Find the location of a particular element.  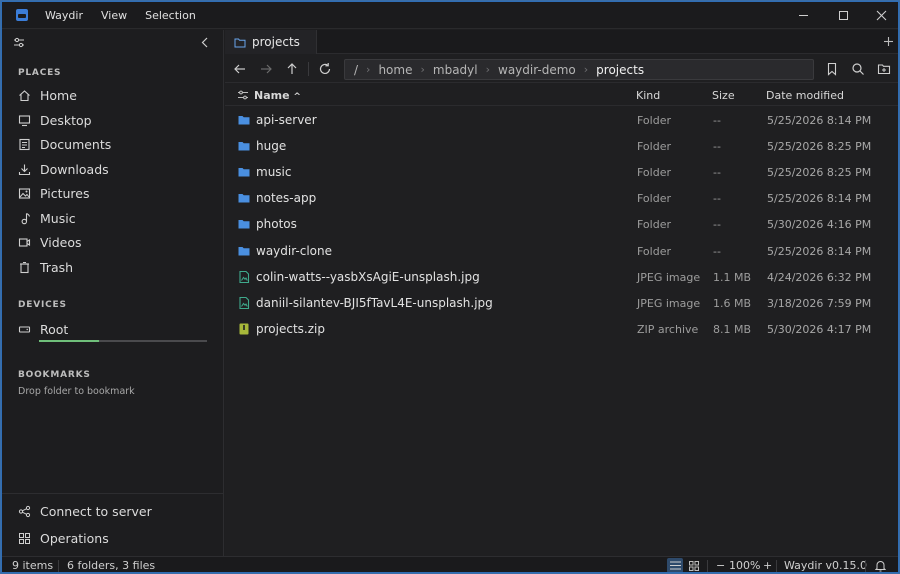

bookmark-button is located at coordinates (832, 69).